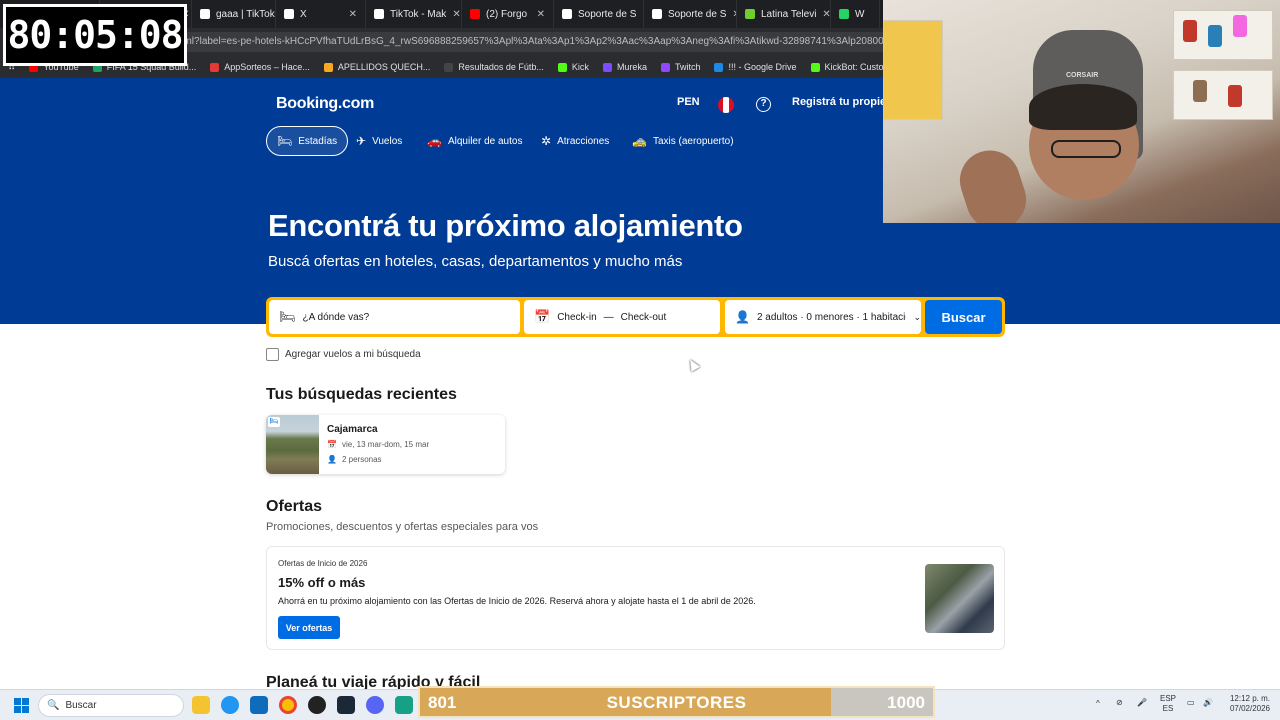  Describe the element at coordinates (294, 506) in the screenshot. I see `offers-title: Ofertas` at that location.